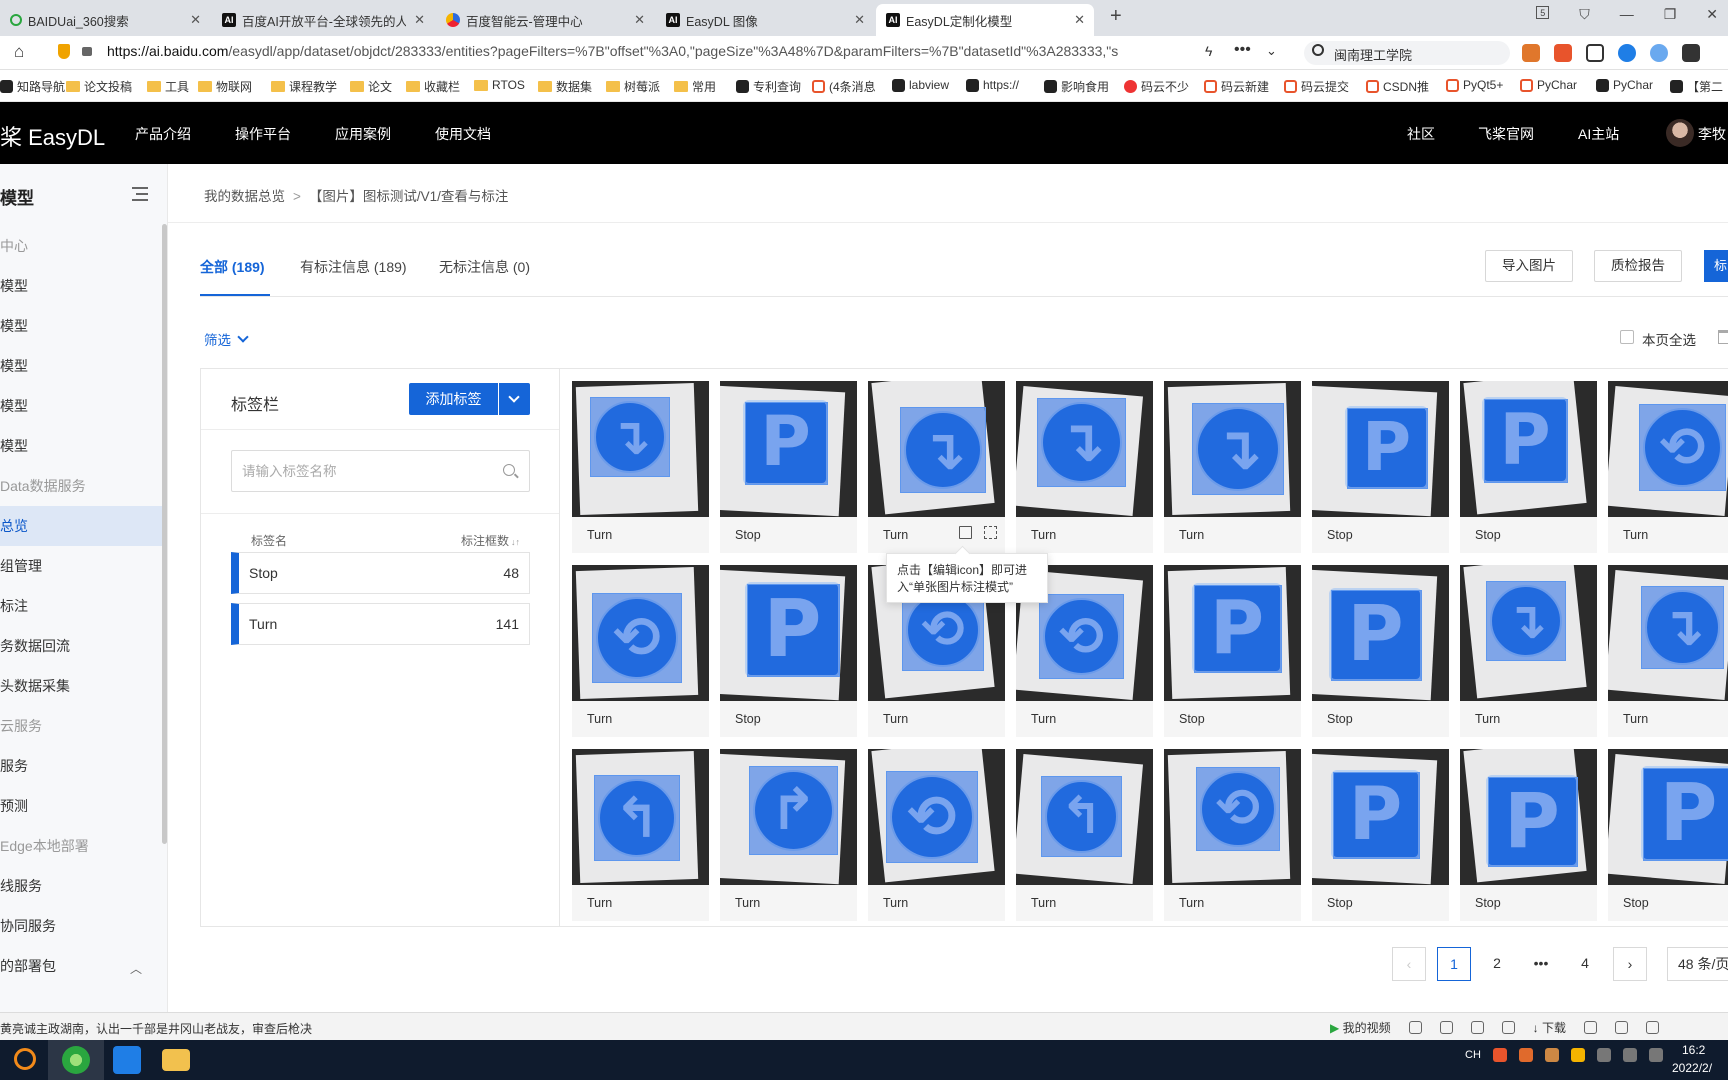  I want to click on next-page-button: ›, so click(1630, 964).